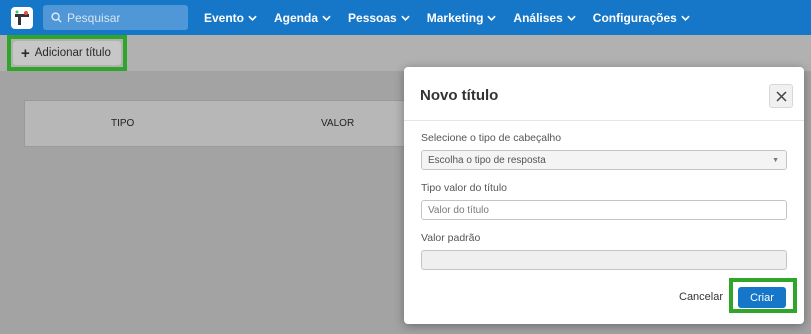 This screenshot has width=811, height=334. What do you see at coordinates (604, 120) in the screenshot?
I see `modal-divider` at bounding box center [604, 120].